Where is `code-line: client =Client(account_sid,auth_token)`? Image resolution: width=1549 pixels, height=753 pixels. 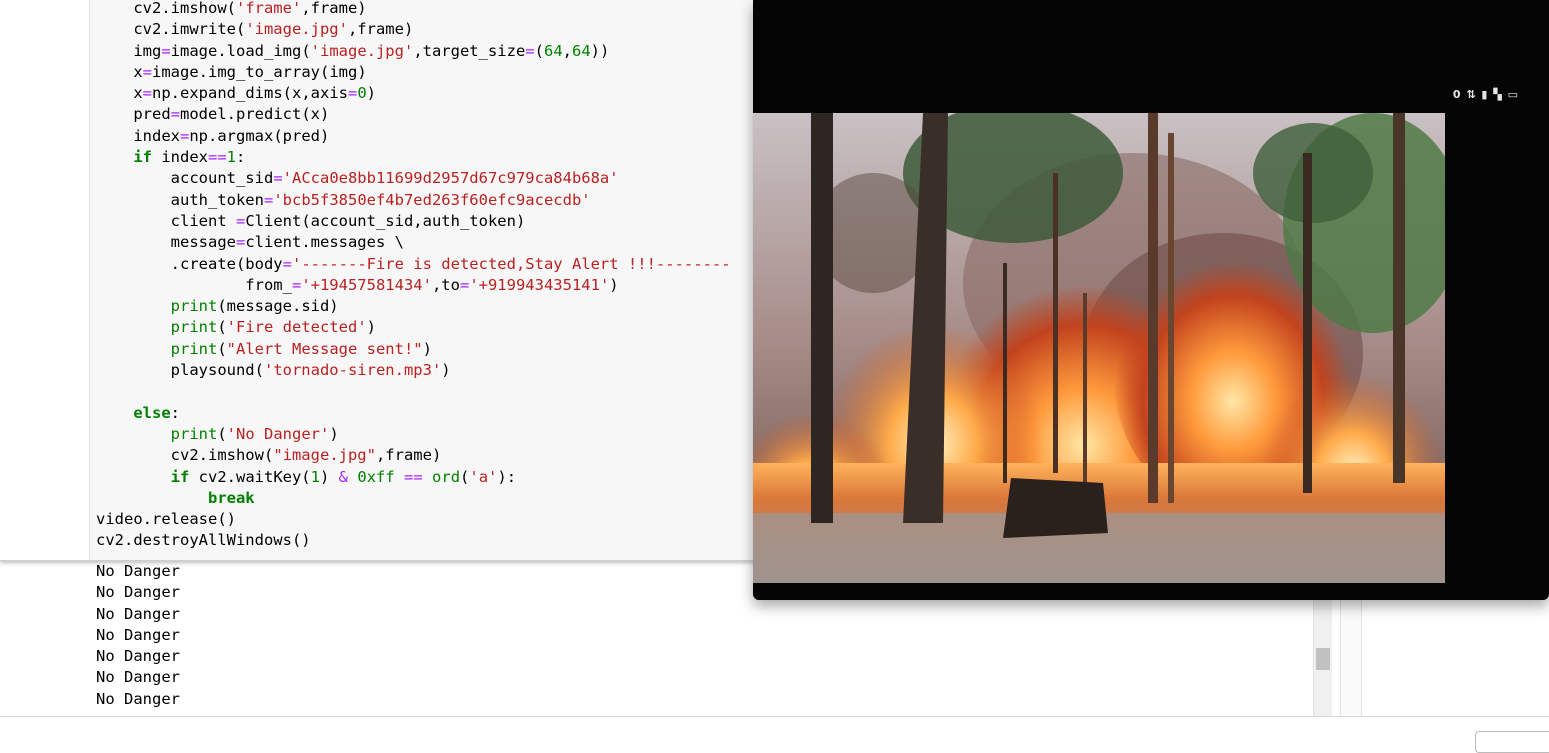 code-line: client =Client(account_sid,auth_token) is located at coordinates (413, 221).